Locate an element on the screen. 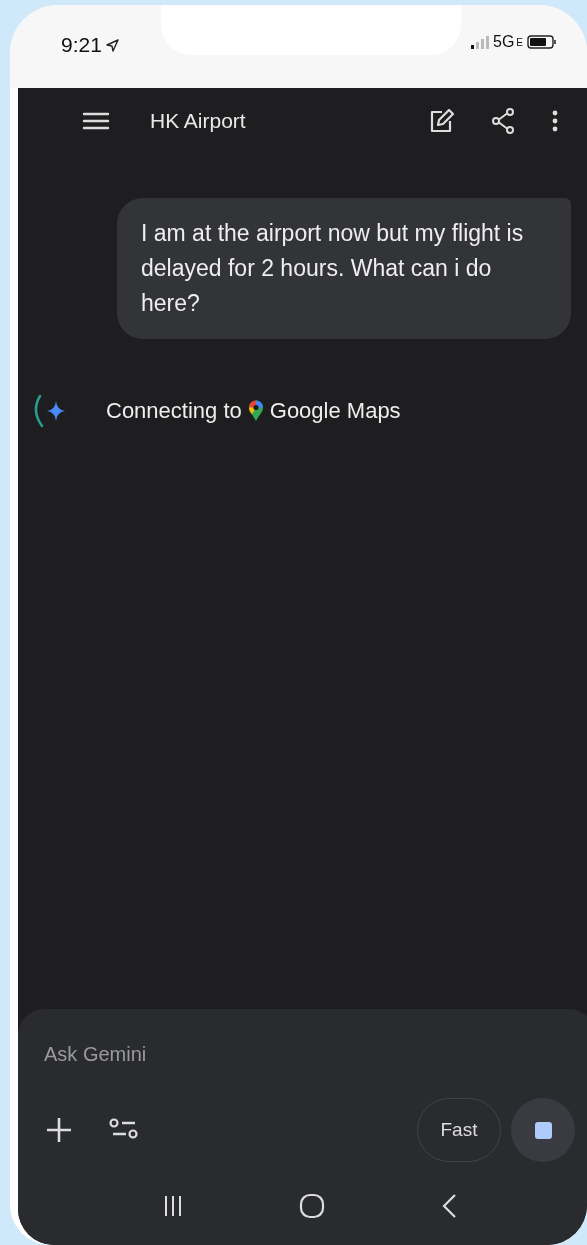 The image size is (587, 1245). menu-icon is located at coordinates (96, 121).